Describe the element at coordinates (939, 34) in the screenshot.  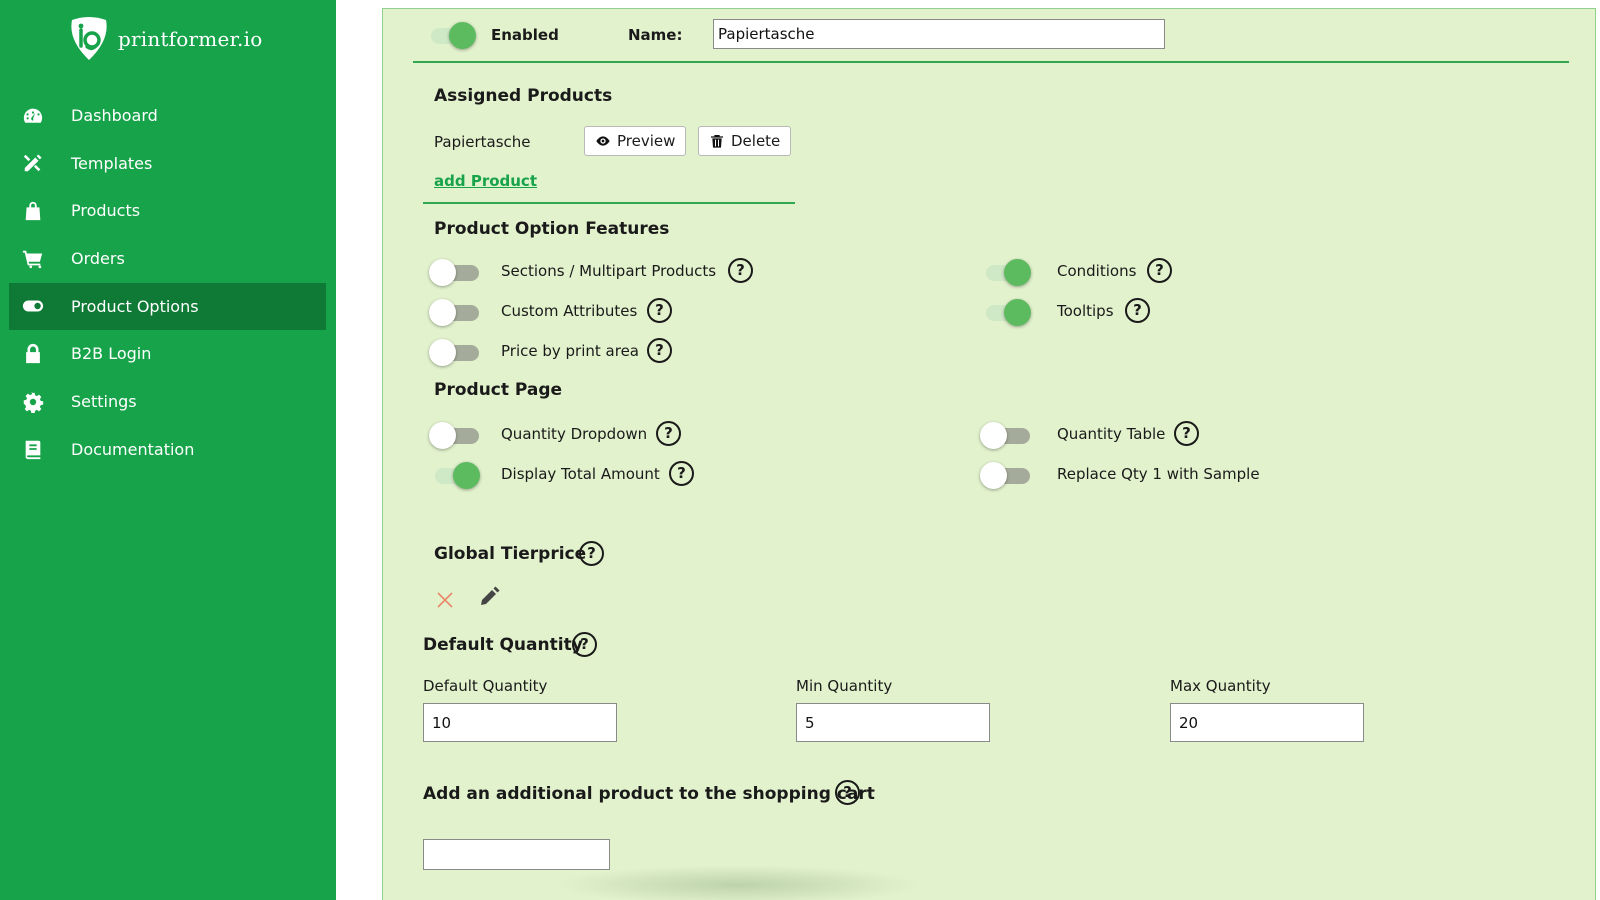
I see `name-input` at that location.